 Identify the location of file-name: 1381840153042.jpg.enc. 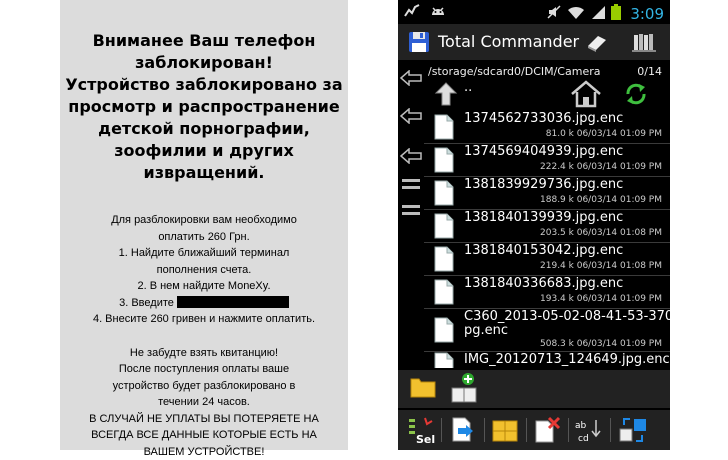
(543, 250).